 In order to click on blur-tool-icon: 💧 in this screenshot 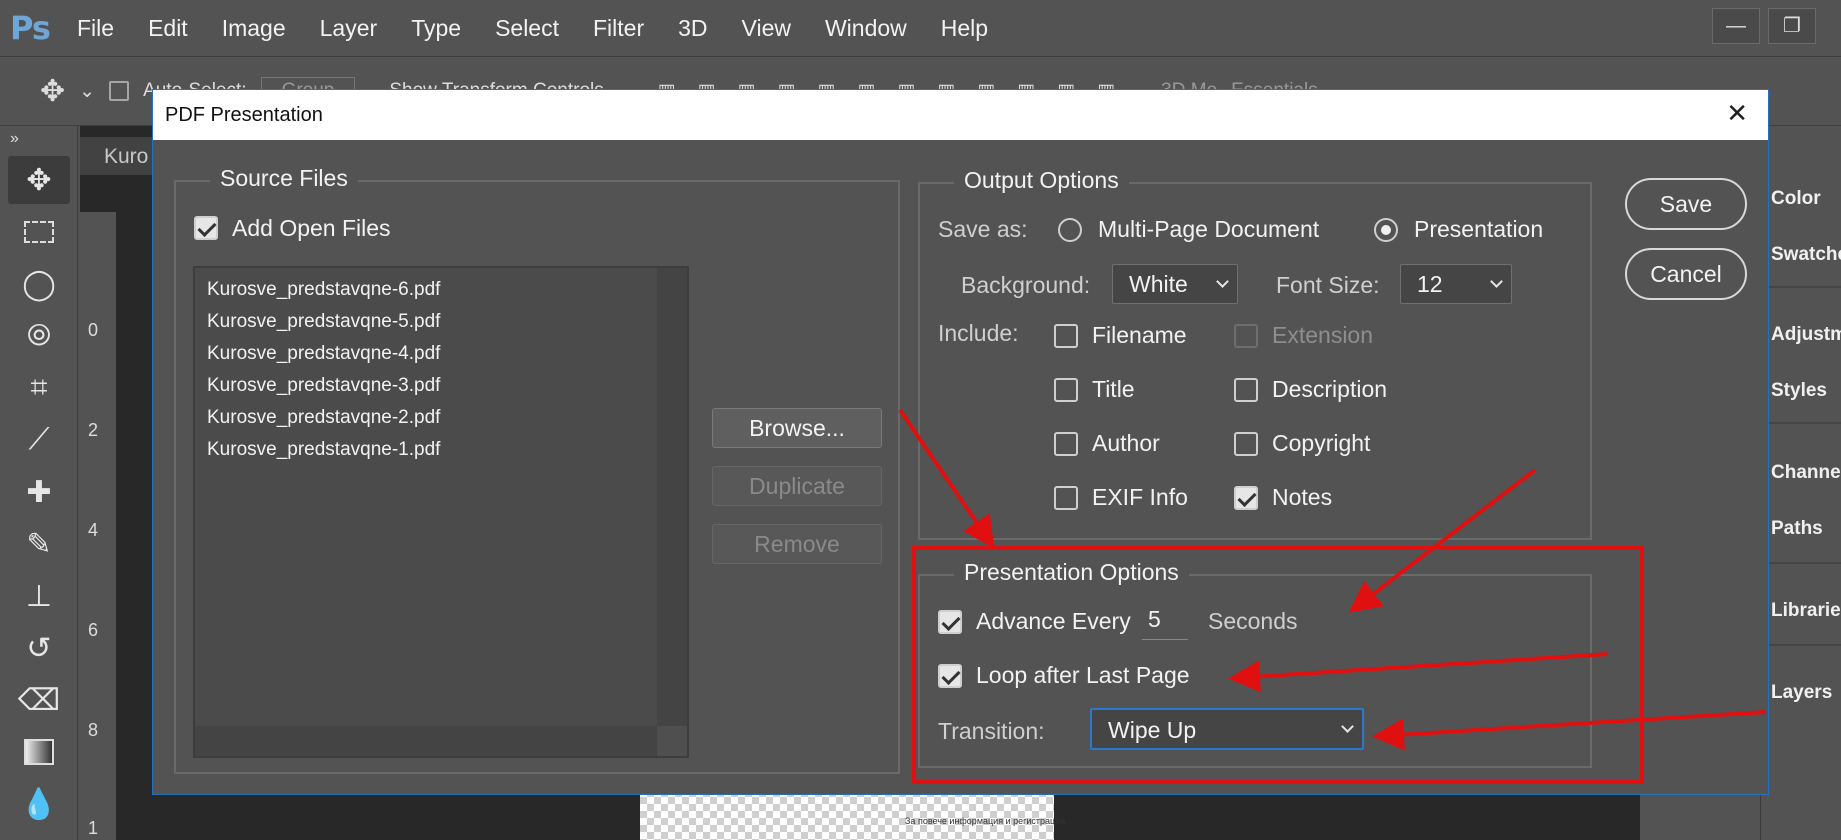, I will do `click(39, 804)`.